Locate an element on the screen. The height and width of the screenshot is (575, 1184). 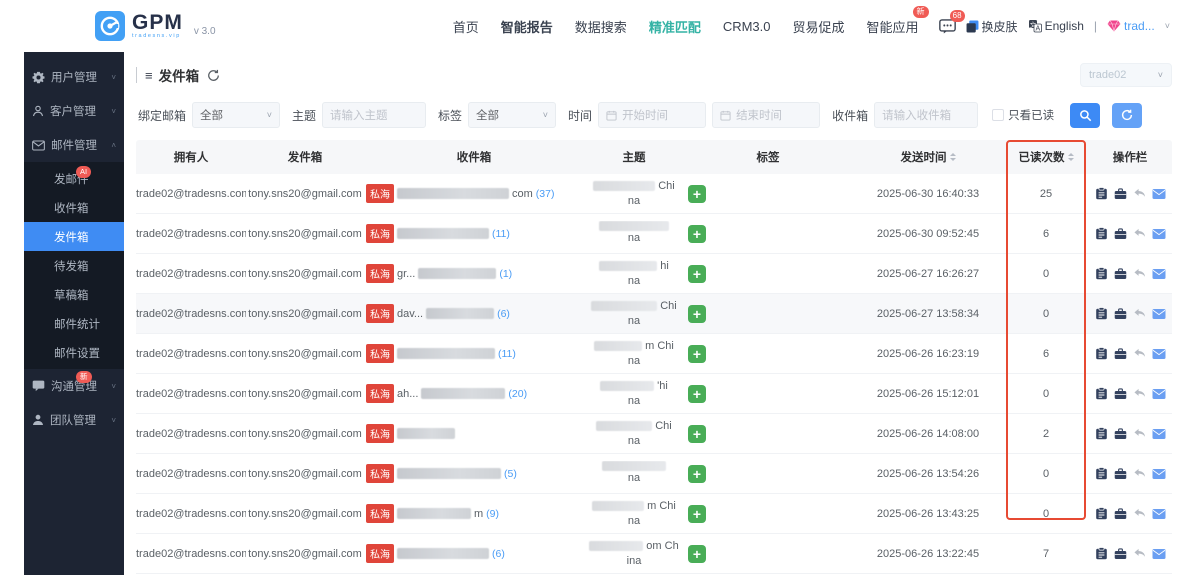
refresh-button is located at coordinates (1127, 115).